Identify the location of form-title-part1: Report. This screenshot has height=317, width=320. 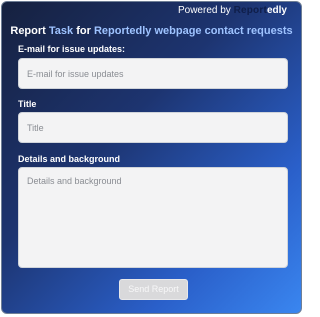
(28, 31).